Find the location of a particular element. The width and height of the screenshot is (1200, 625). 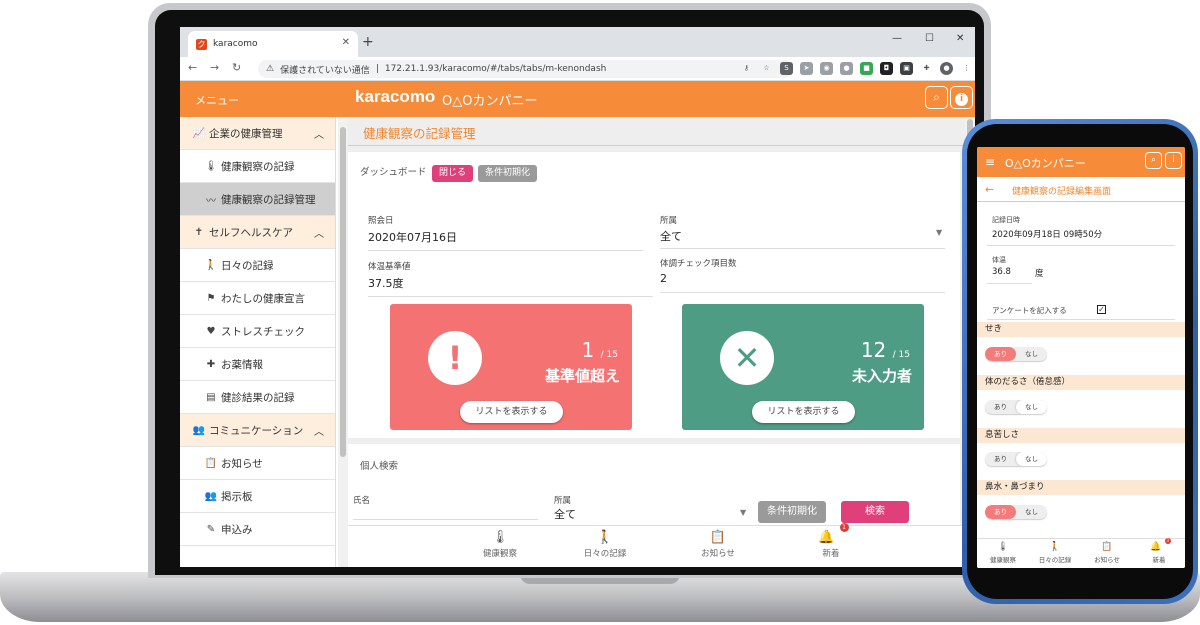

extension-camera-icon: ◘ is located at coordinates (886, 68).